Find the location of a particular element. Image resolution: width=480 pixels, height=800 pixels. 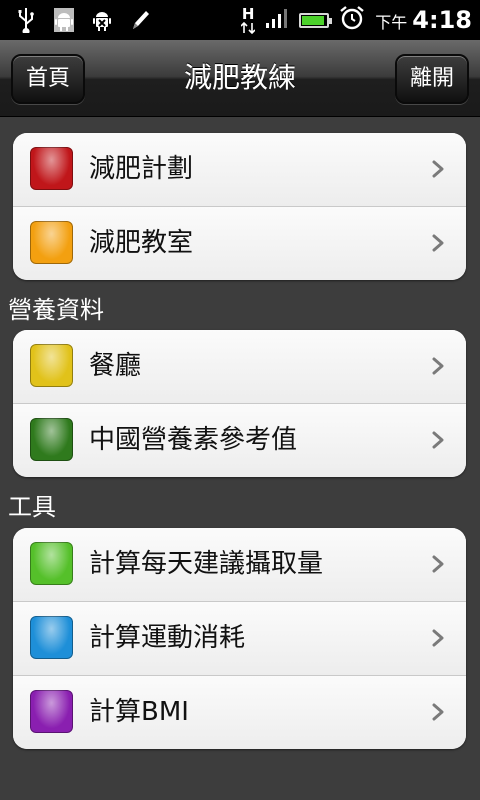

system-icons: H 下午 4:18 is located at coordinates (356, 20).